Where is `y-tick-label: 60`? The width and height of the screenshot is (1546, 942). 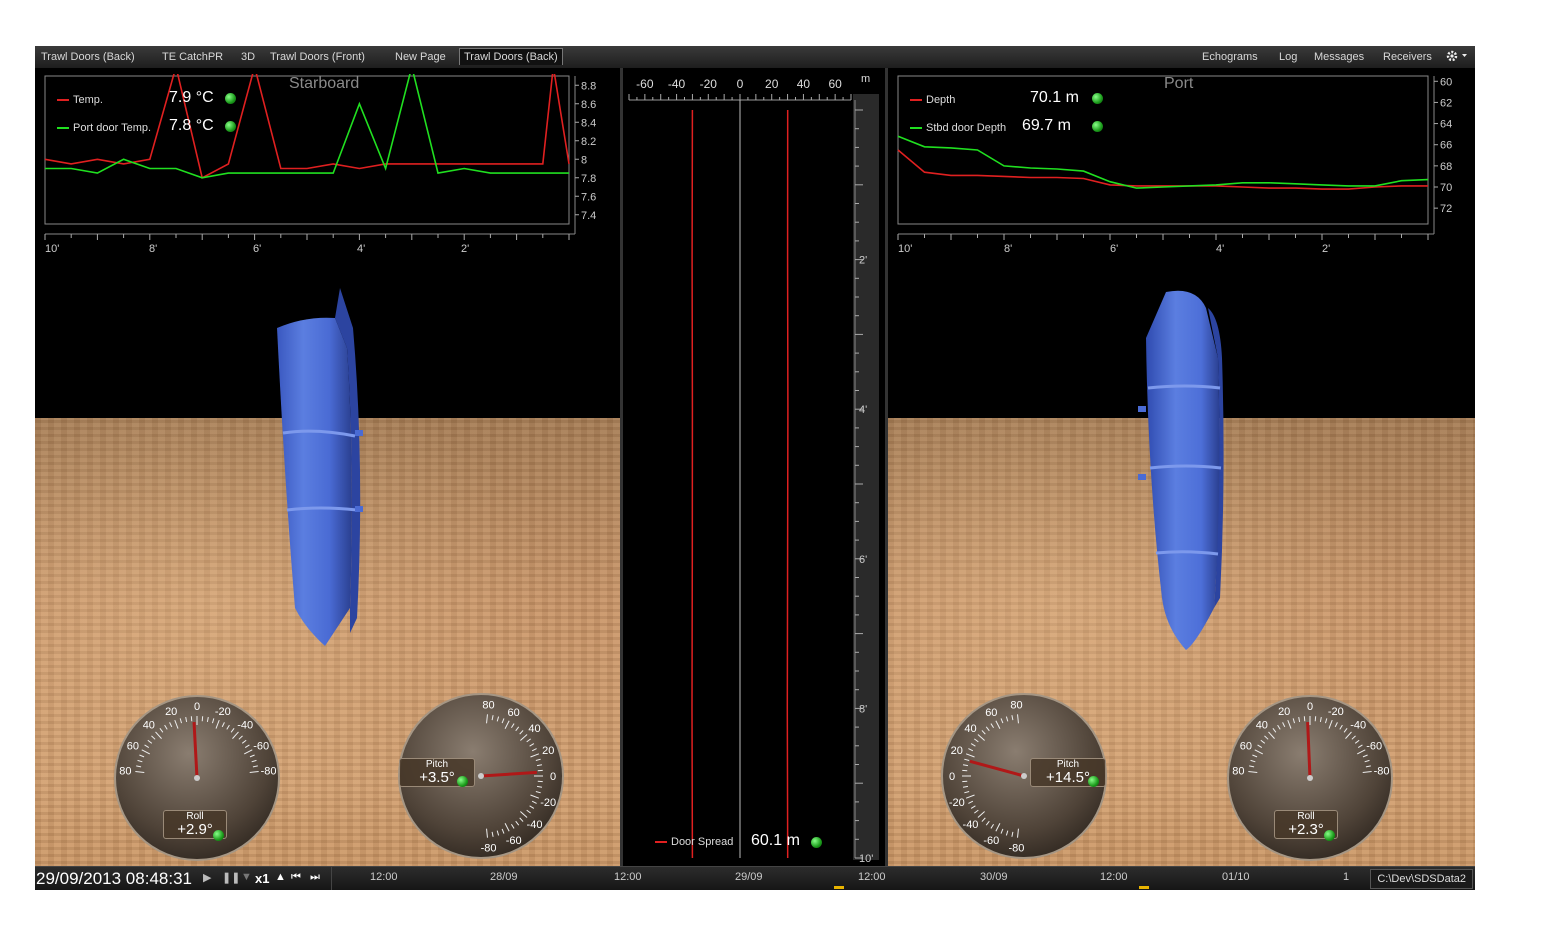
y-tick-label: 60 is located at coordinates (1446, 82).